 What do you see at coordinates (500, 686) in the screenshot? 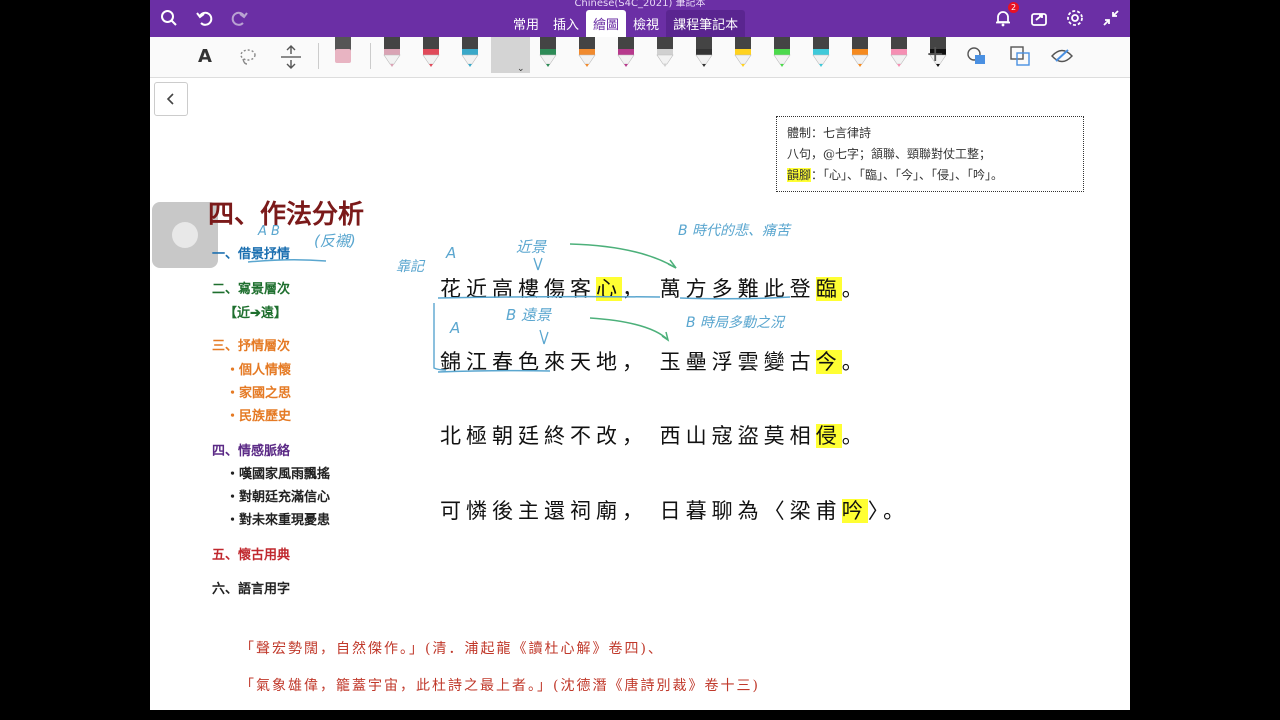
I see `critic-quote-2: 「氣象雄偉，籠蓋宇宙，此杜詩之最上者。」(沈德潛《唐詩別裁》卷十三)` at bounding box center [500, 686].